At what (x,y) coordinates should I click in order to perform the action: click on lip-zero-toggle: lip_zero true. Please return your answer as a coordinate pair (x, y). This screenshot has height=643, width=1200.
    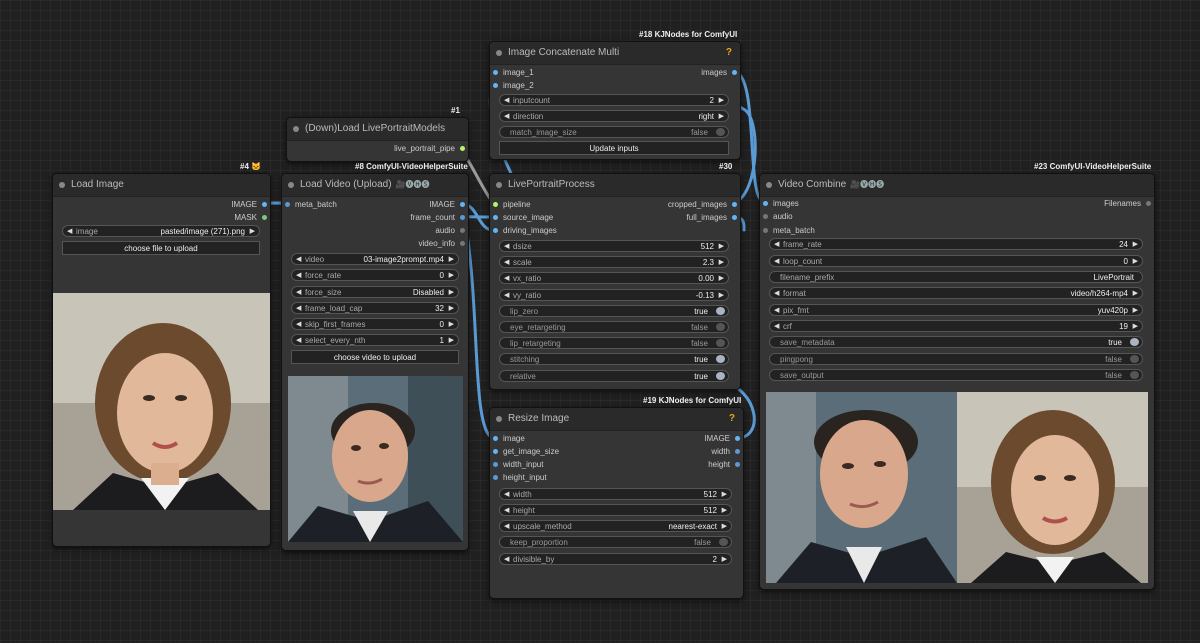
    Looking at the image, I should click on (614, 311).